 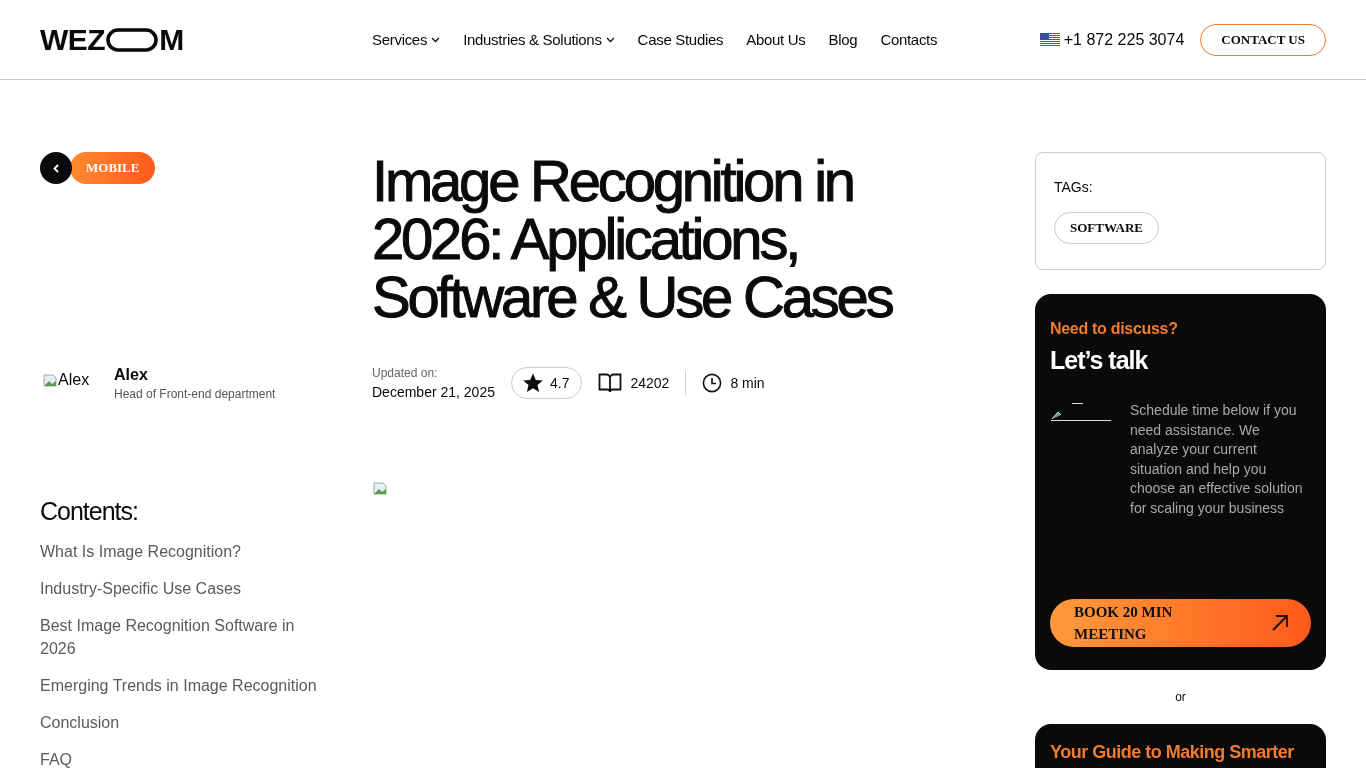 I want to click on contents-link: Conclusion, so click(x=185, y=722).